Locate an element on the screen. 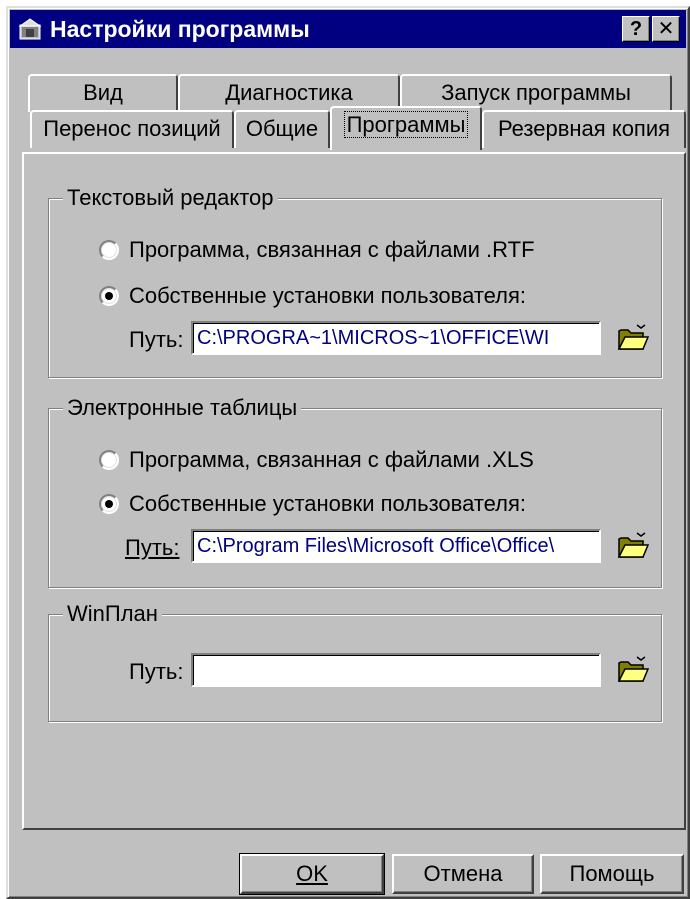 This screenshot has width=690, height=899. xls-association-option: Программа, связанная с файлами .XLS is located at coordinates (316, 460).